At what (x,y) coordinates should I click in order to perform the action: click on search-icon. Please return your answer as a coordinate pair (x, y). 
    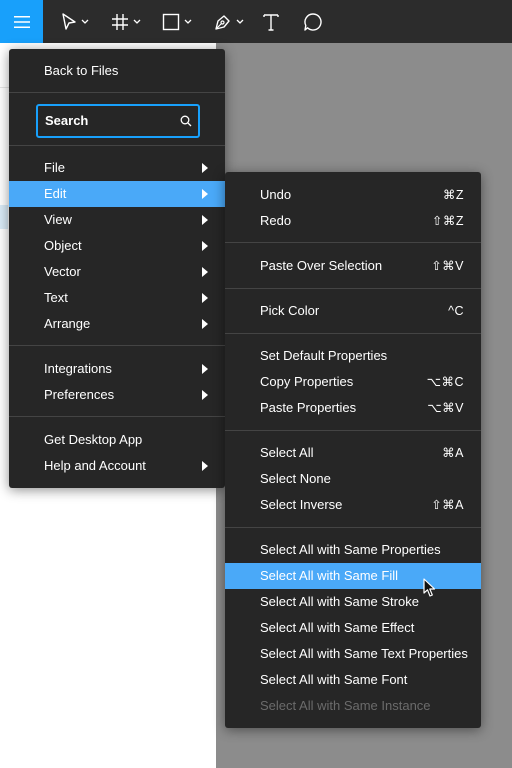
    Looking at the image, I should click on (186, 121).